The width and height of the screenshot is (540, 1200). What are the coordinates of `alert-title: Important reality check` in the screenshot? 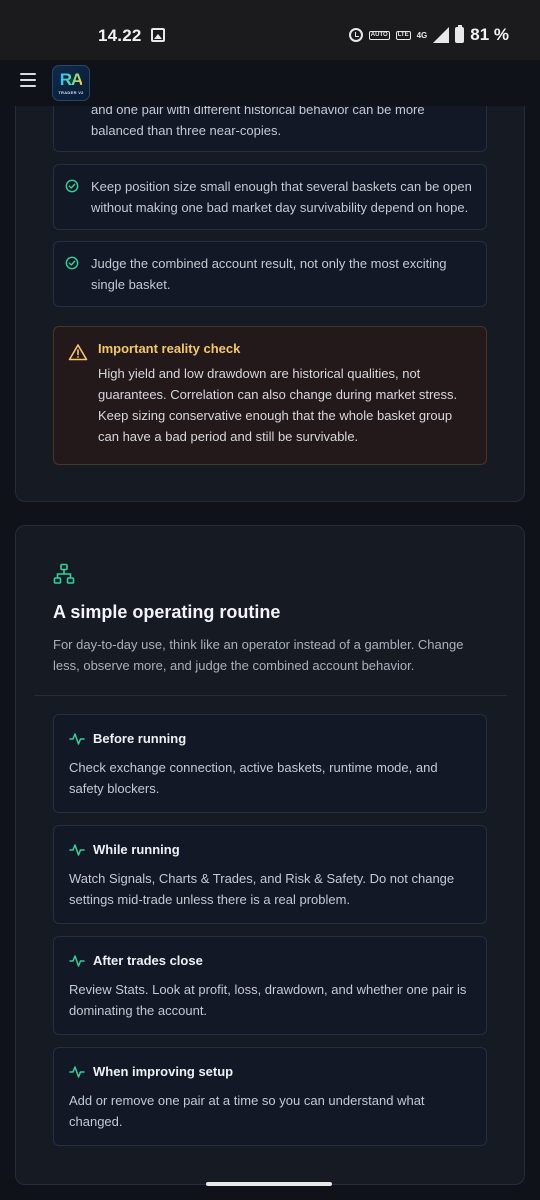 It's located at (169, 348).